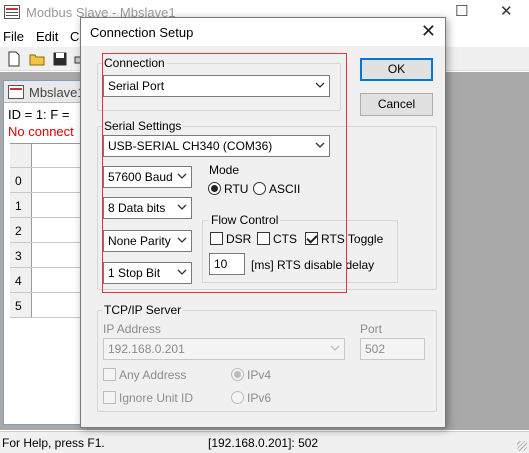 Image resolution: width=529 pixels, height=453 pixels. Describe the element at coordinates (259, 188) in the screenshot. I see `ascii-radio` at that location.